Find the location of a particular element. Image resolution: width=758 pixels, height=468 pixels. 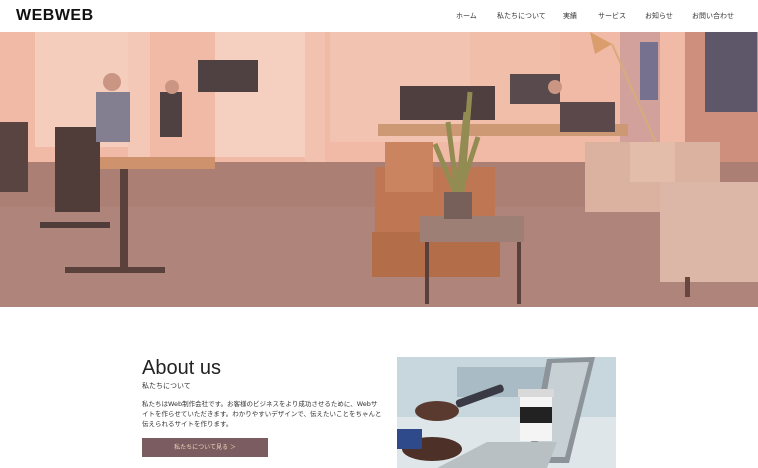

nav-item-contact: お問い合わせ is located at coordinates (713, 16).